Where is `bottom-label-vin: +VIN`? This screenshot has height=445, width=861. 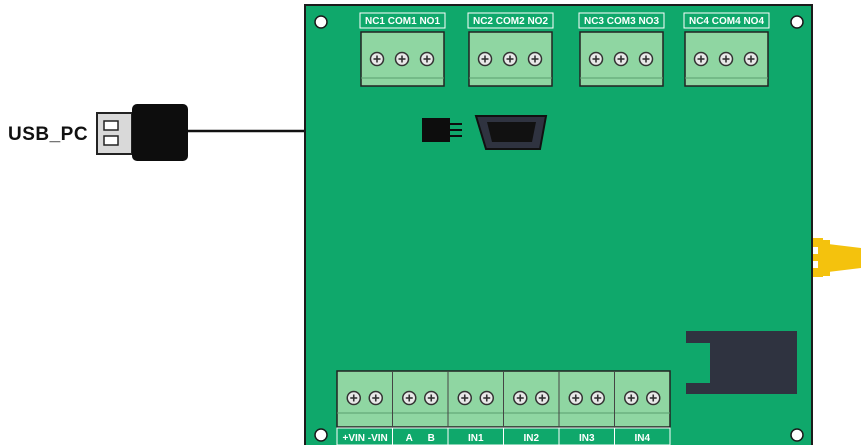 bottom-label-vin: +VIN is located at coordinates (353, 438).